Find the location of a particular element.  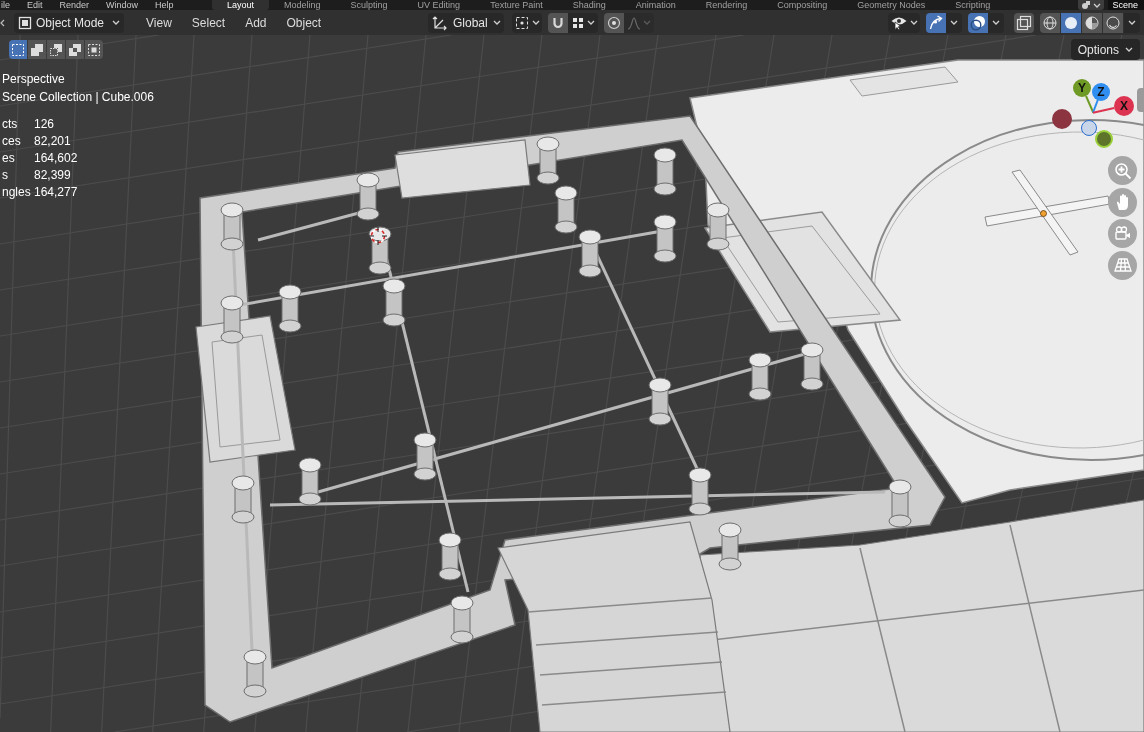

proportional-editing-toggle is located at coordinates (614, 22).